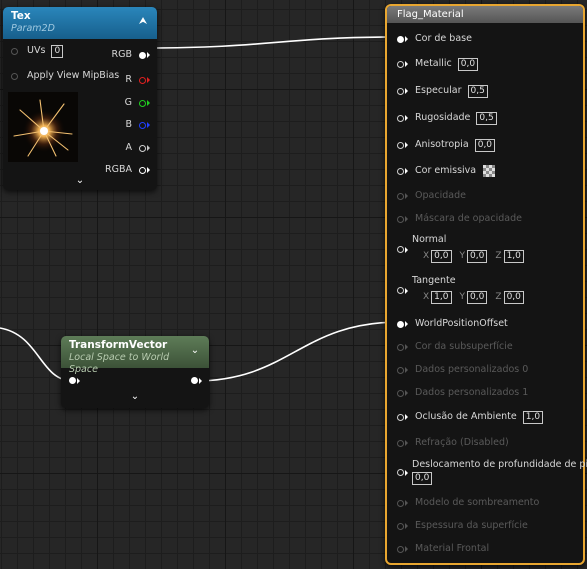  I want to click on pin-base-color: Cor de base, so click(434, 39).